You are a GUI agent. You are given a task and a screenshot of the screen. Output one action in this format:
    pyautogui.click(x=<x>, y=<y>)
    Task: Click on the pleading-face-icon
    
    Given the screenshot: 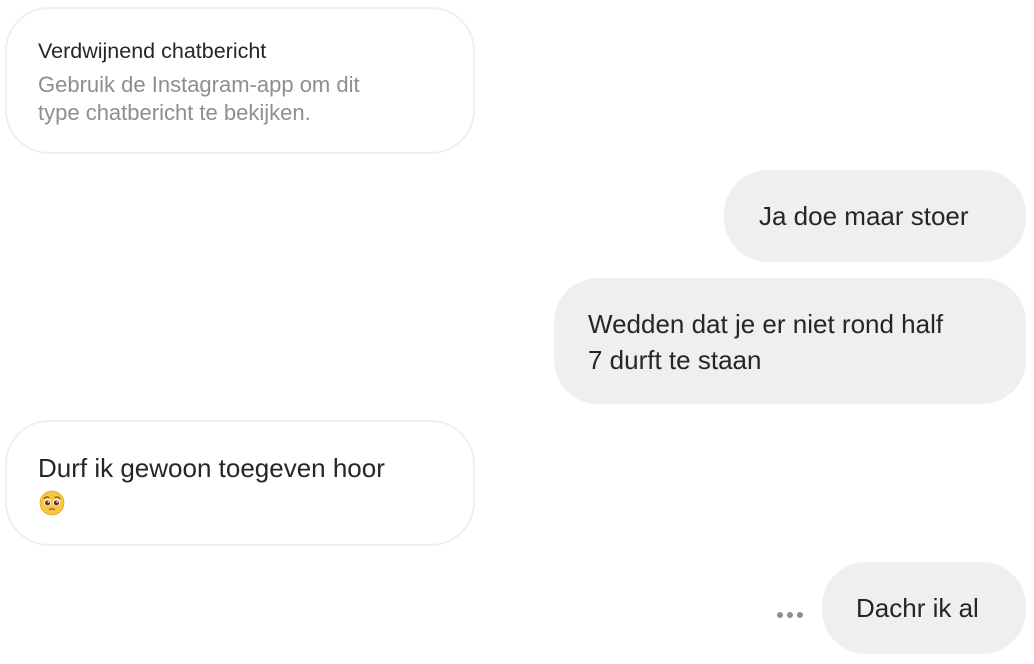 What is the action you would take?
    pyautogui.click(x=52, y=503)
    